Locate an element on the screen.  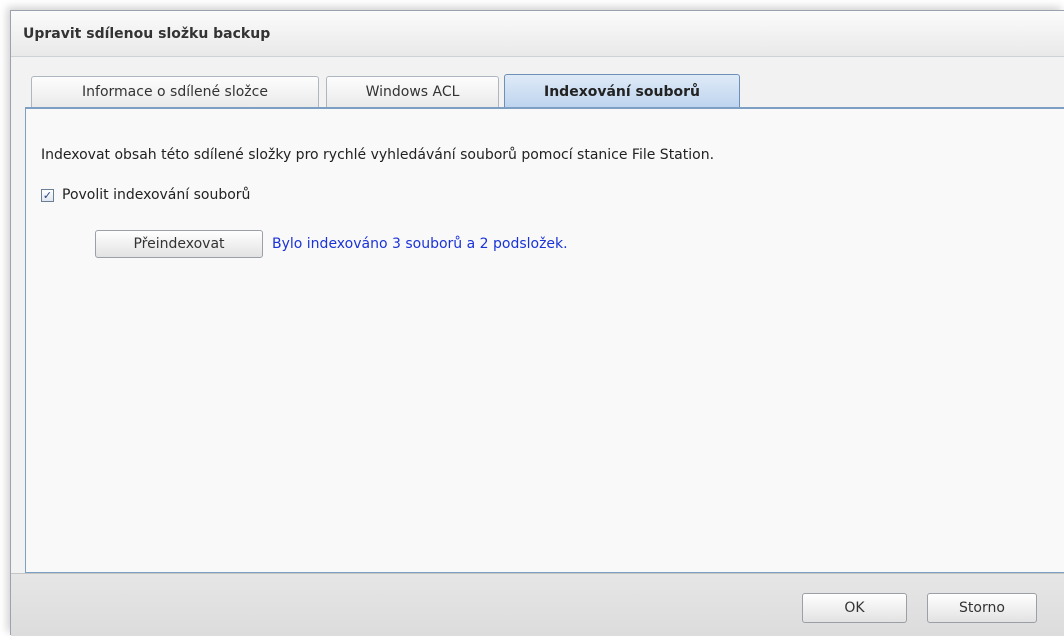
dialog-title: Upravit sdílenou složku backup is located at coordinates (147, 34).